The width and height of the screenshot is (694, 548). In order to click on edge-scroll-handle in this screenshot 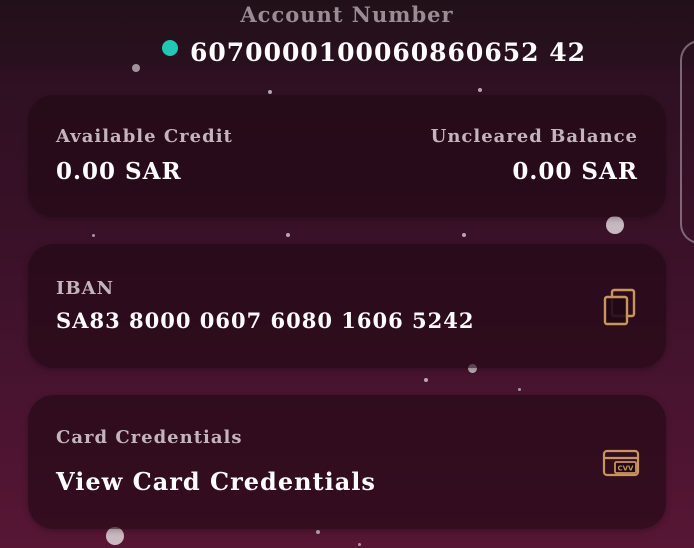, I will do `click(687, 142)`.